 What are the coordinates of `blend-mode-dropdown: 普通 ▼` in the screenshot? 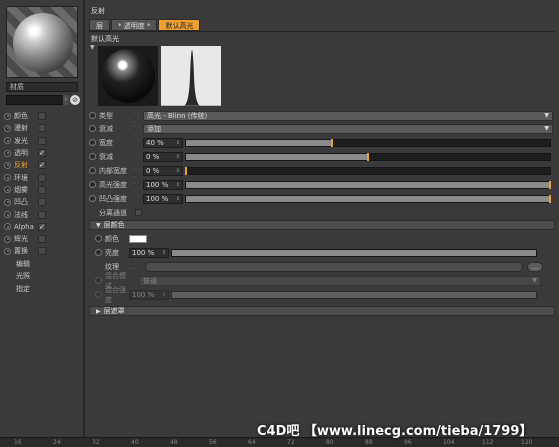 It's located at (340, 280).